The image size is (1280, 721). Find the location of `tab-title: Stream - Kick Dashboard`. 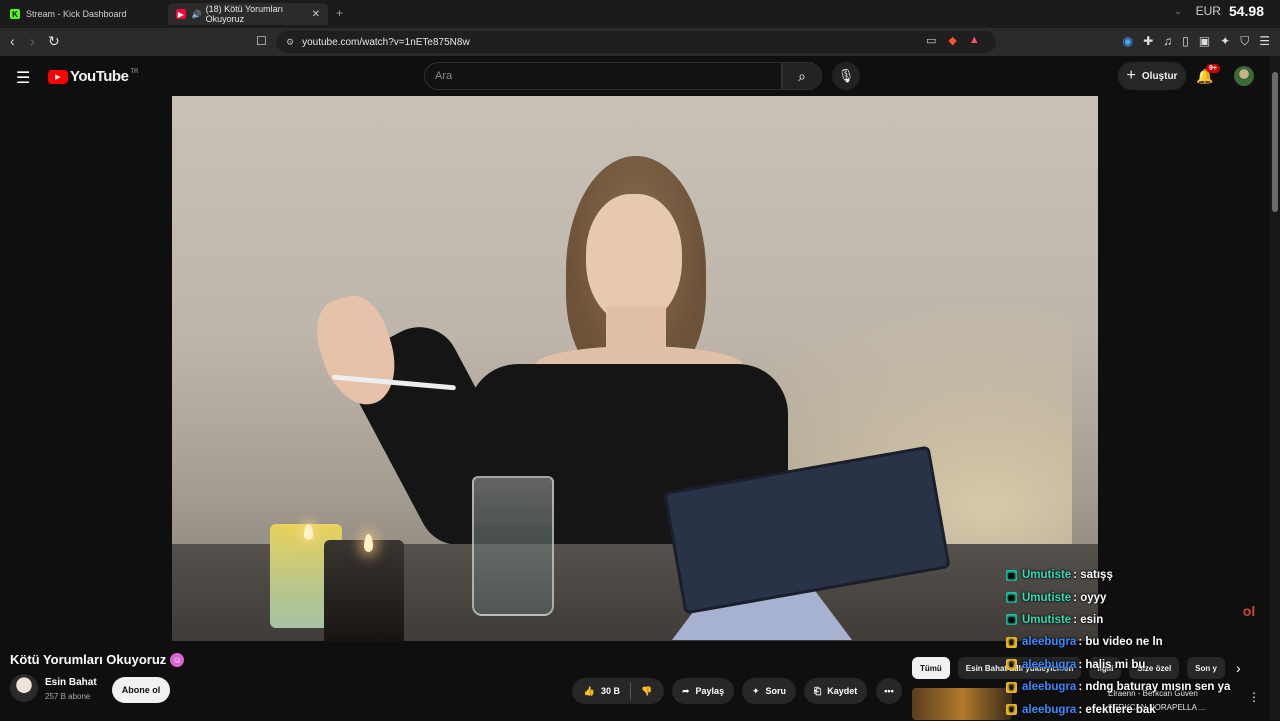

tab-title: Stream - Kick Dashboard is located at coordinates (76, 14).